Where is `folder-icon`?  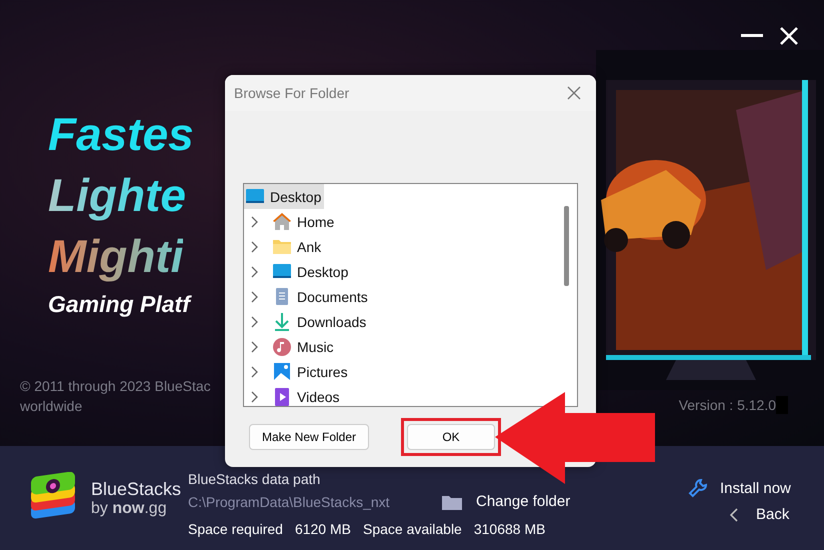 folder-icon is located at coordinates (452, 502).